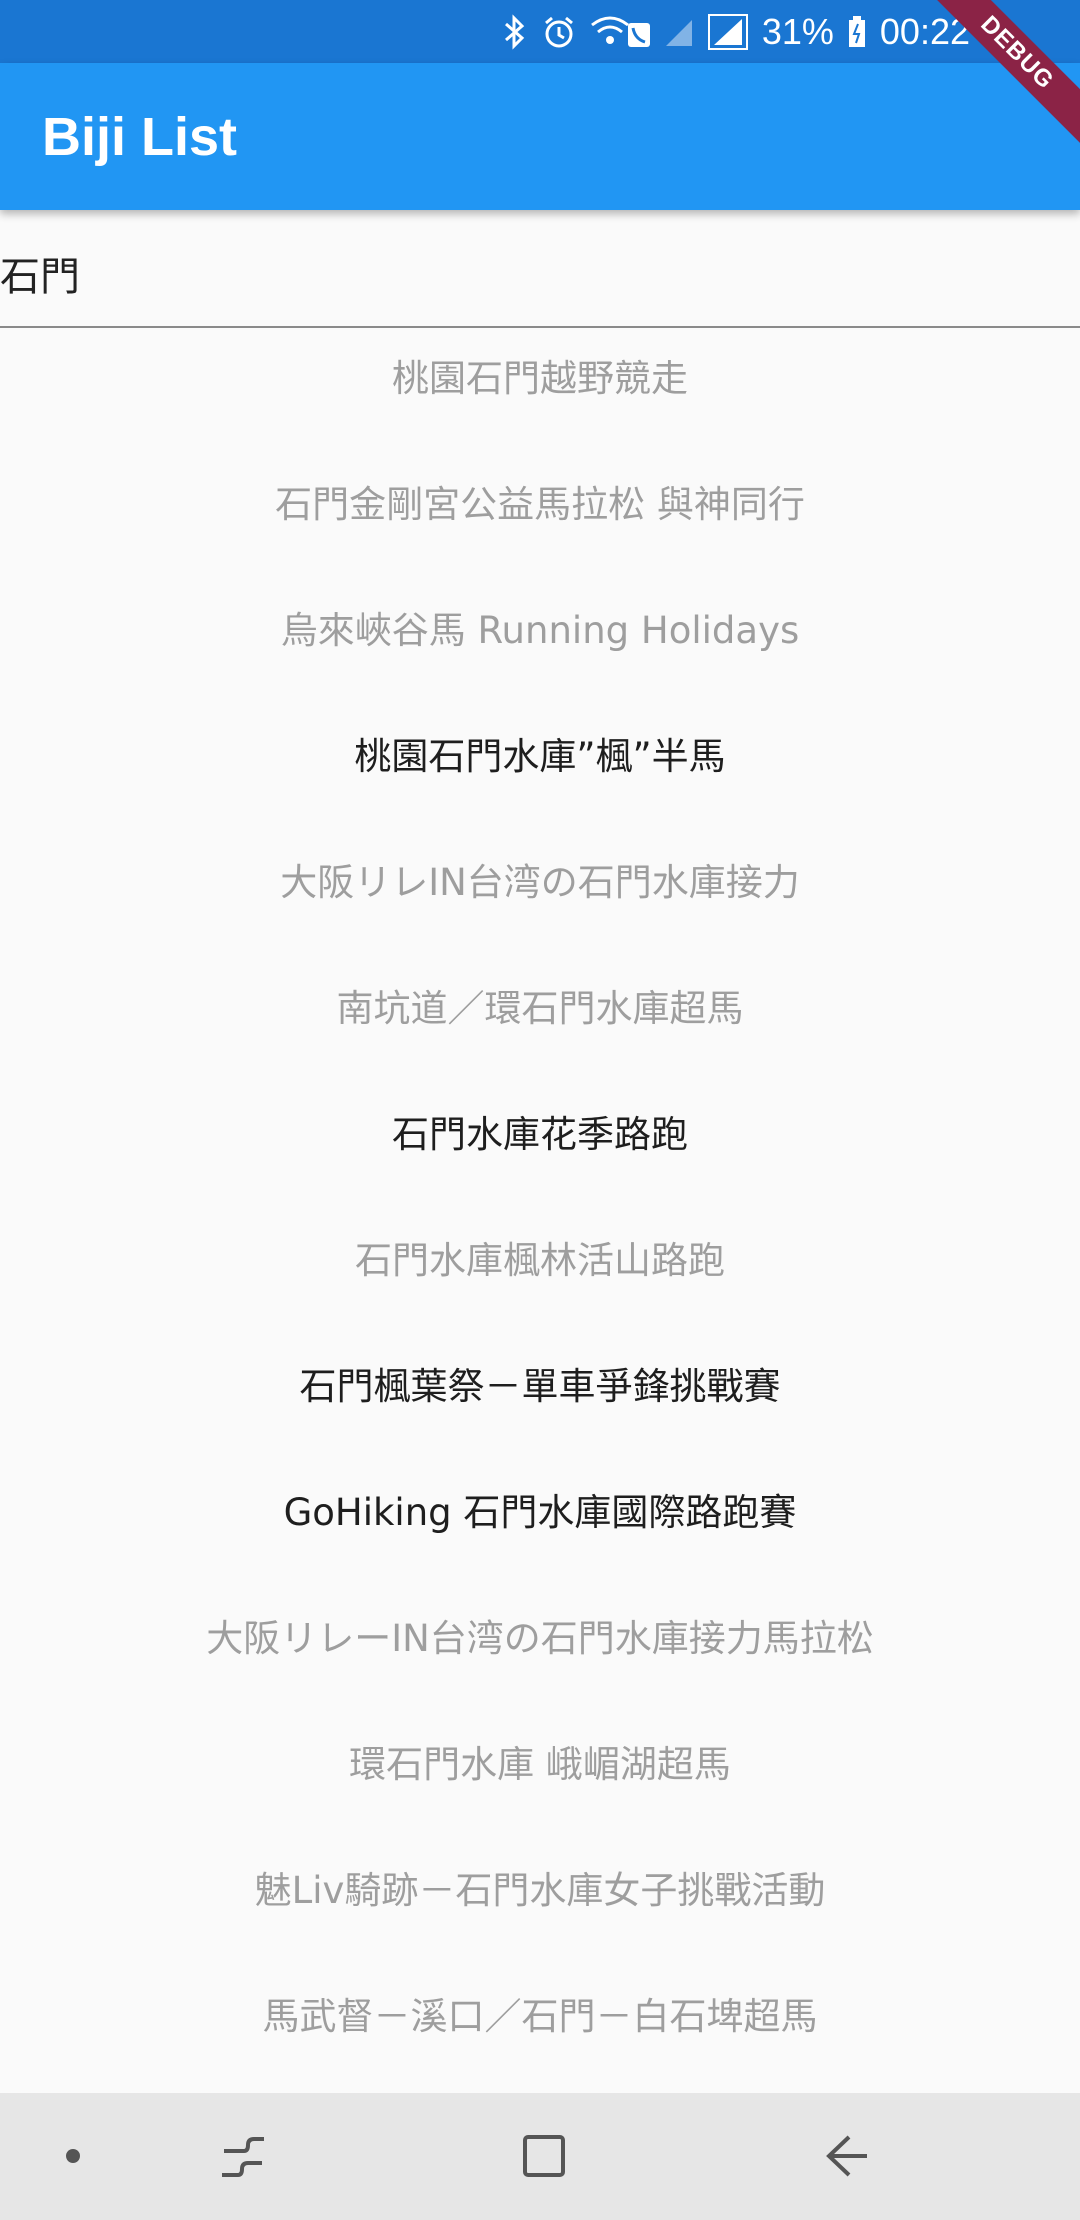  What do you see at coordinates (540, 753) in the screenshot?
I see `list-item: 桃園石門水庫”楓”半馬` at bounding box center [540, 753].